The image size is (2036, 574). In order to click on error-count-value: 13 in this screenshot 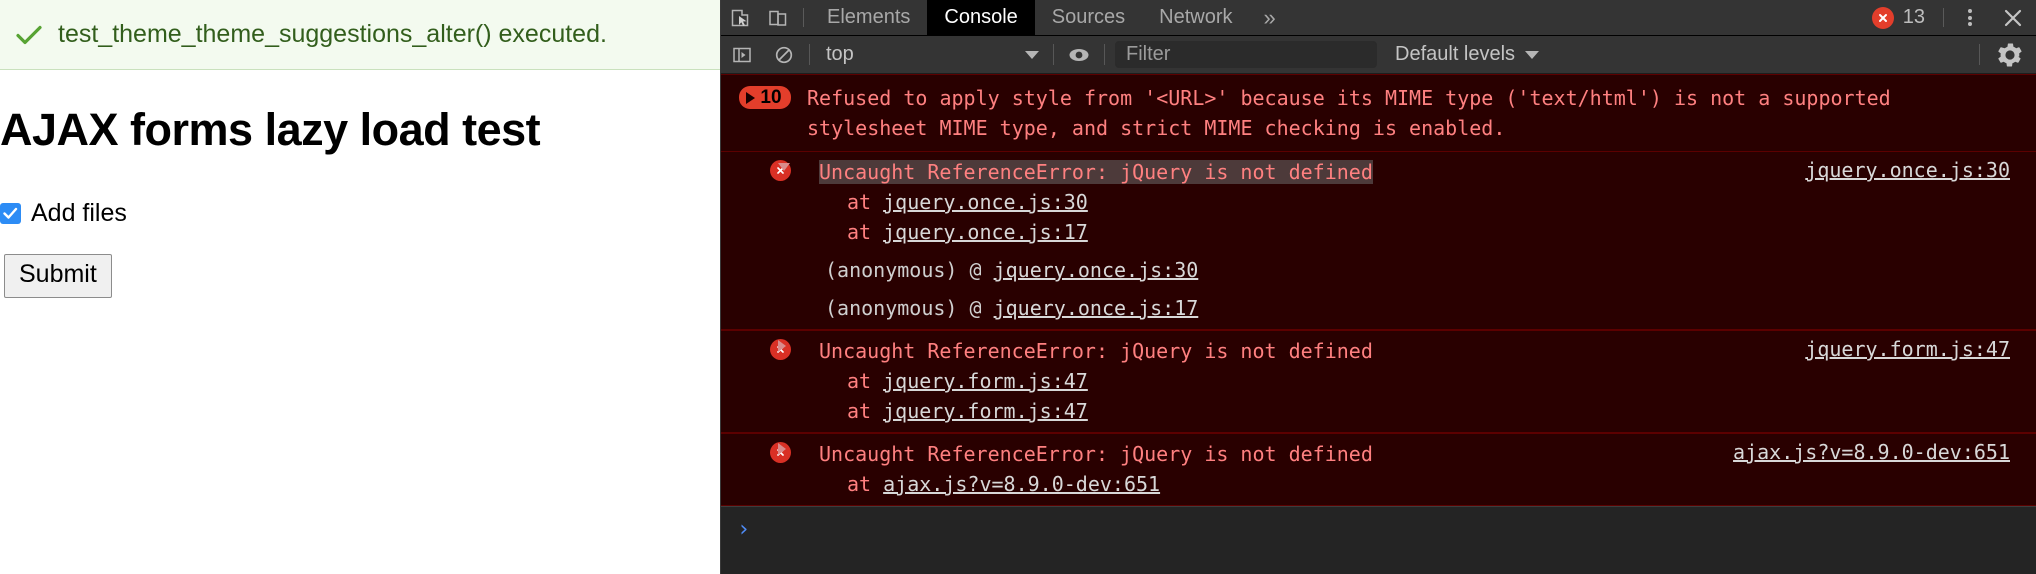, I will do `click(1913, 17)`.